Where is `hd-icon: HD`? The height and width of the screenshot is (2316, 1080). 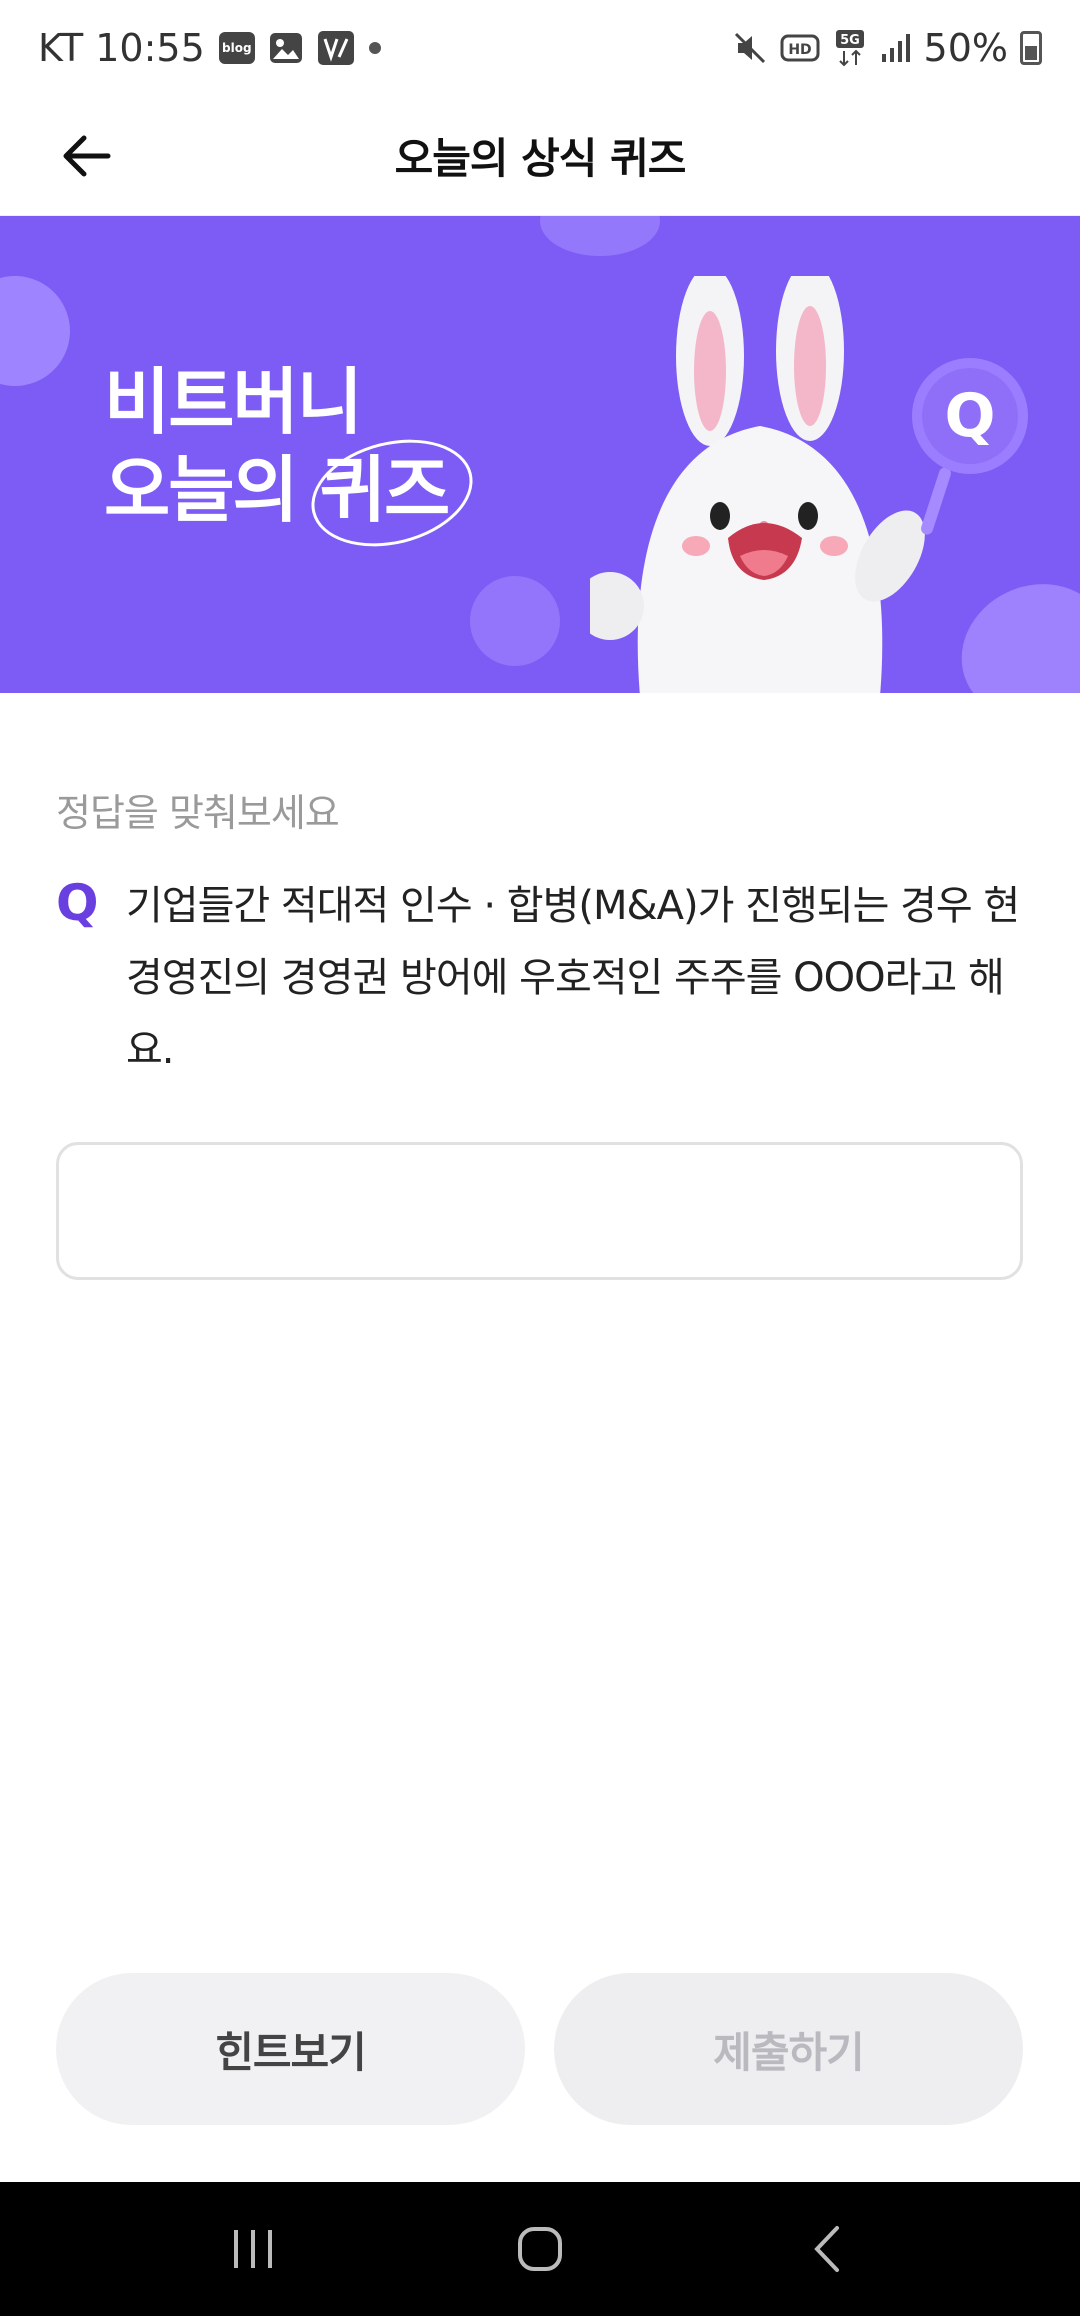
hd-icon: HD is located at coordinates (800, 48).